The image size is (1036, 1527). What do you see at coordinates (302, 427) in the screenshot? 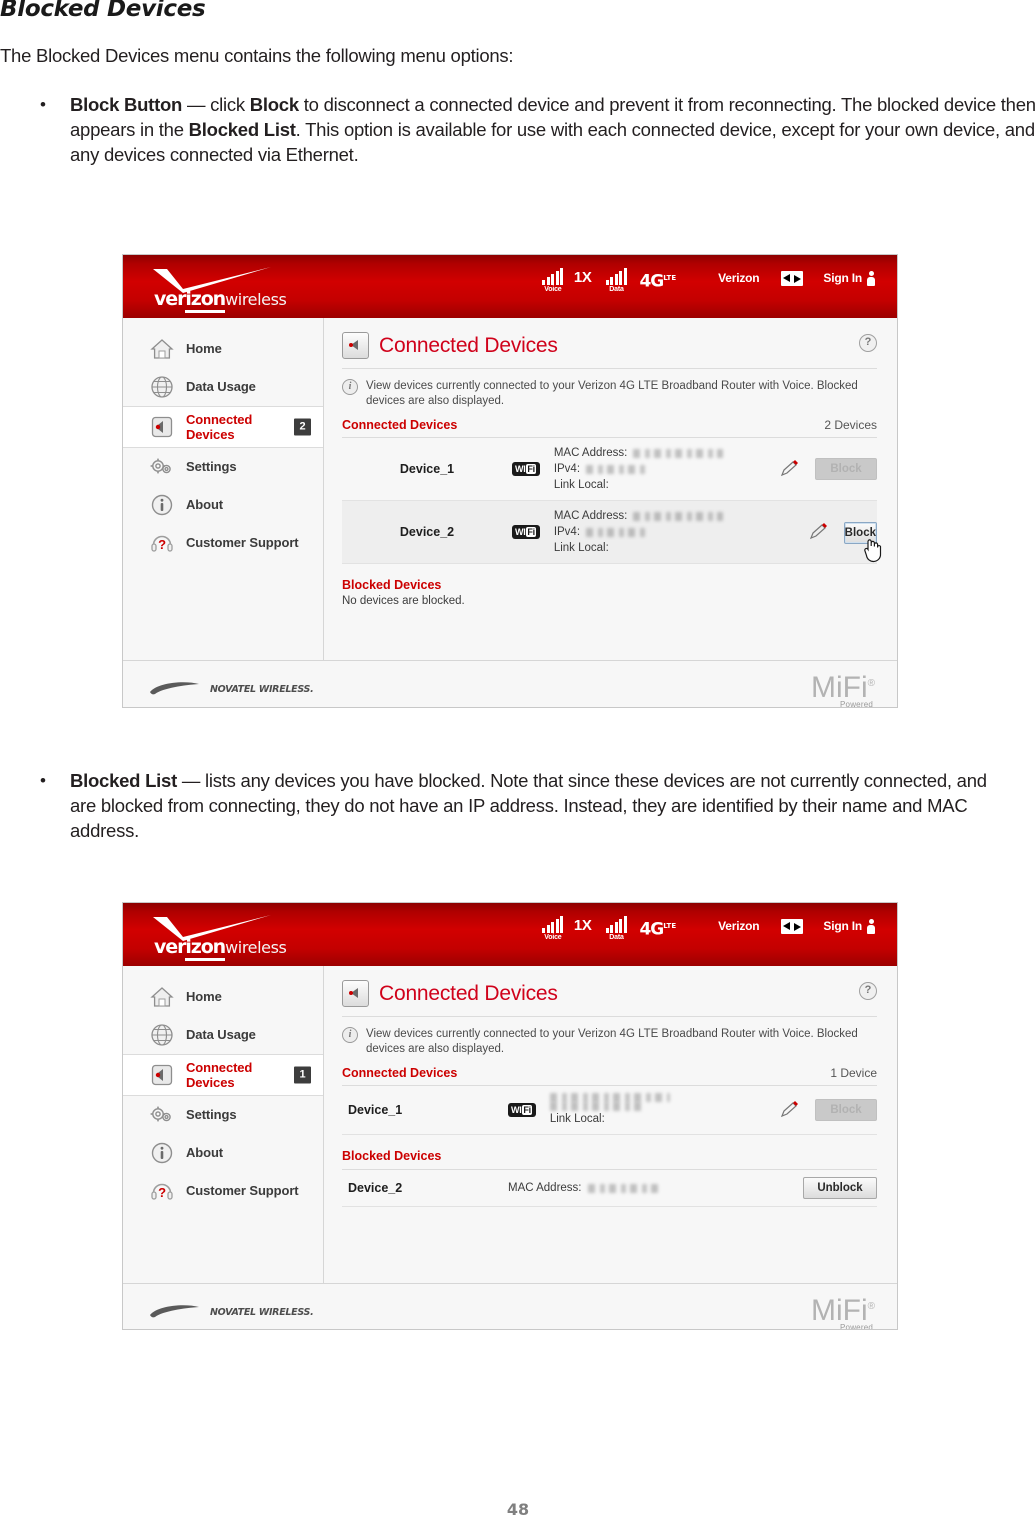
I see `connected-devices-count-badge: 2` at bounding box center [302, 427].